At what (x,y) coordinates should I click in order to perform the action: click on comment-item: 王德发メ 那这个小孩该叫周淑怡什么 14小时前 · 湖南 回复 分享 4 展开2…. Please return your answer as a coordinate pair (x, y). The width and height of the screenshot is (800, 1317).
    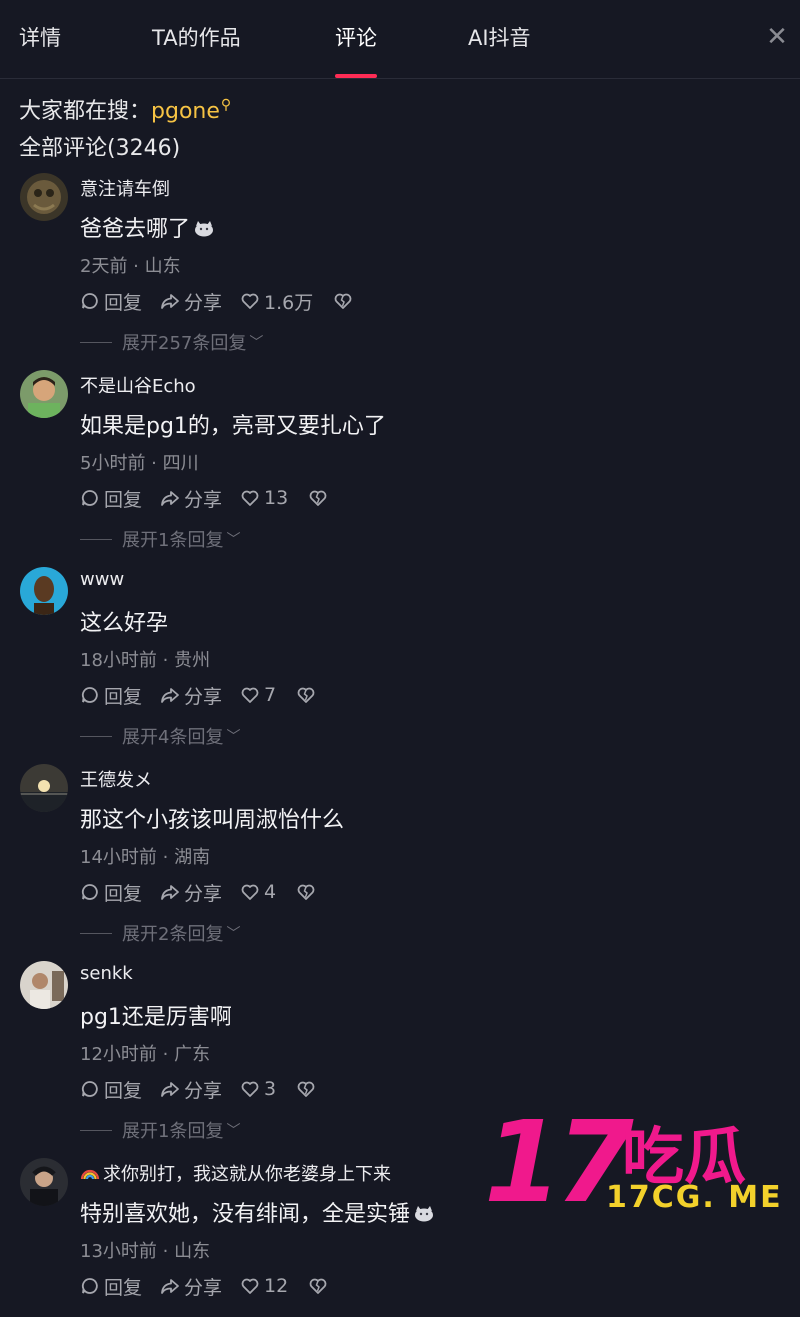
    Looking at the image, I should click on (400, 862).